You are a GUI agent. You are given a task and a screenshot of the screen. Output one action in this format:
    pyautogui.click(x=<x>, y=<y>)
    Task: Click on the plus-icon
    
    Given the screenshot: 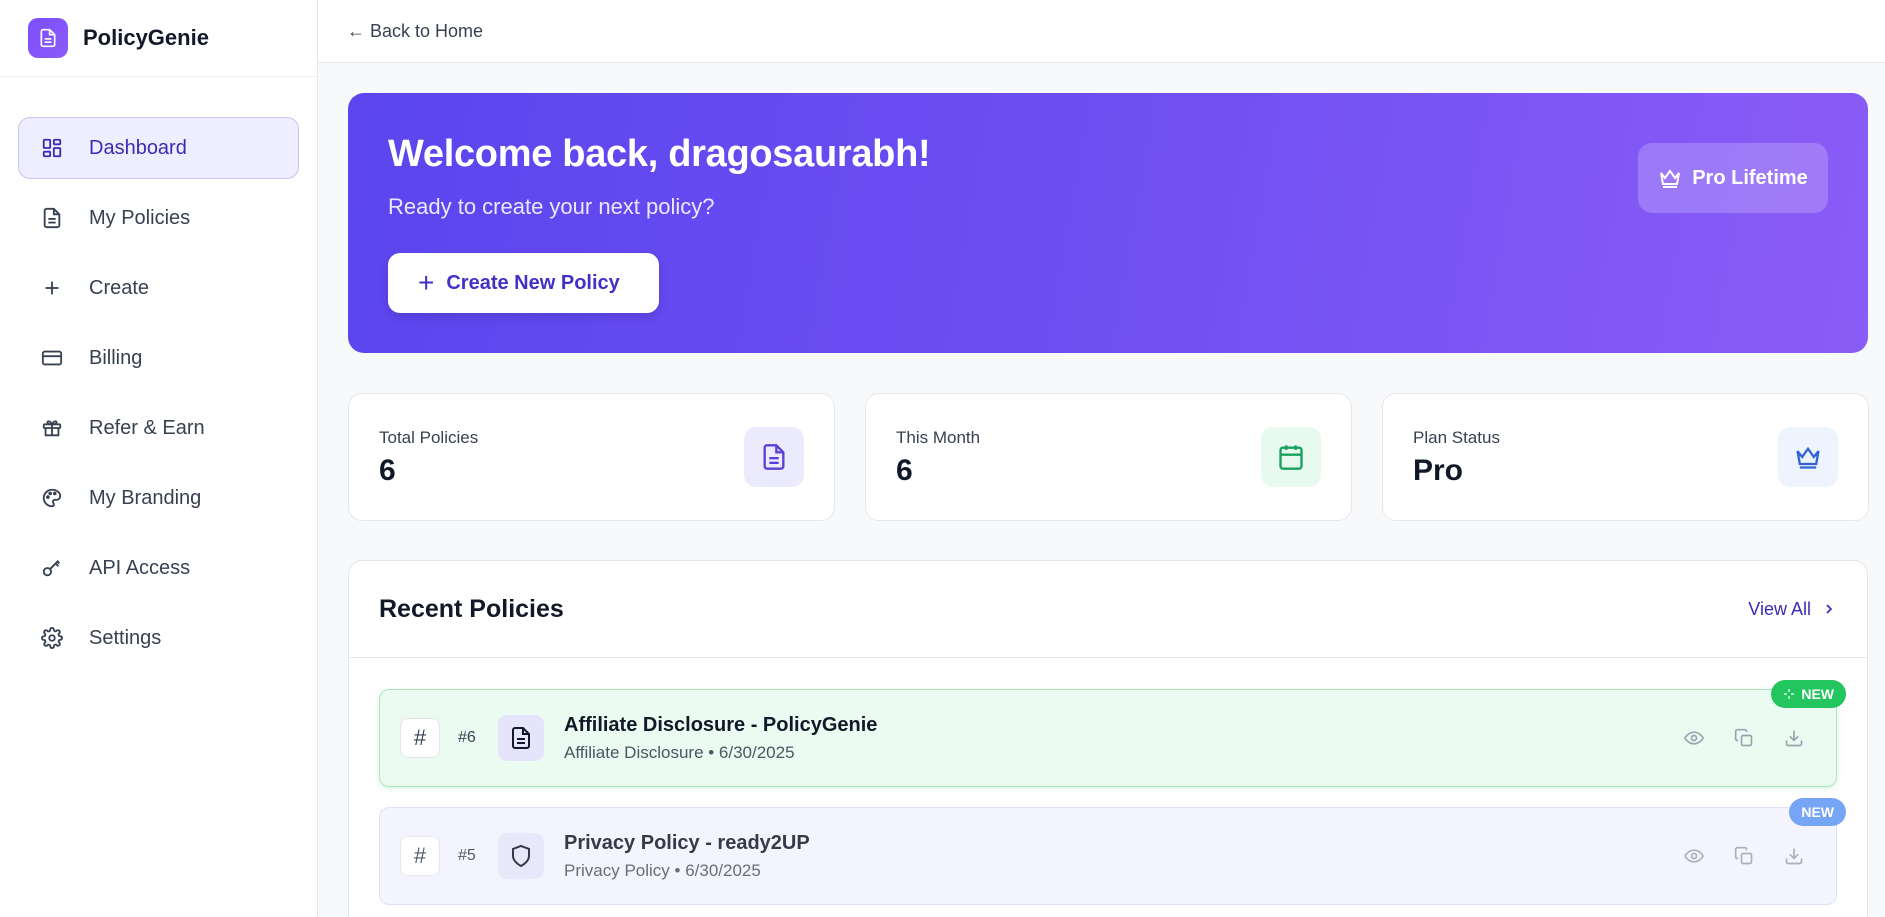 What is the action you would take?
    pyautogui.click(x=52, y=288)
    